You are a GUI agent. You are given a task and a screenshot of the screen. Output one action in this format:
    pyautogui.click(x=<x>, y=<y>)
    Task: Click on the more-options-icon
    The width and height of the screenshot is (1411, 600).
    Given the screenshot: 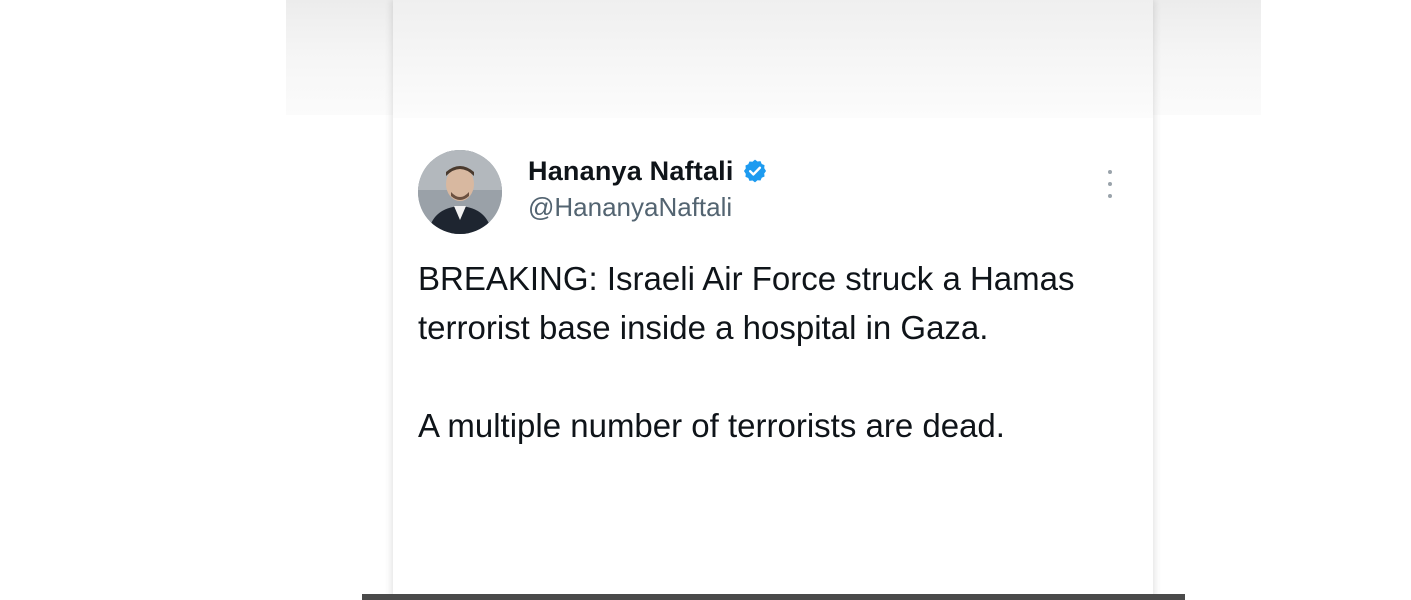 What is the action you would take?
    pyautogui.click(x=1110, y=184)
    